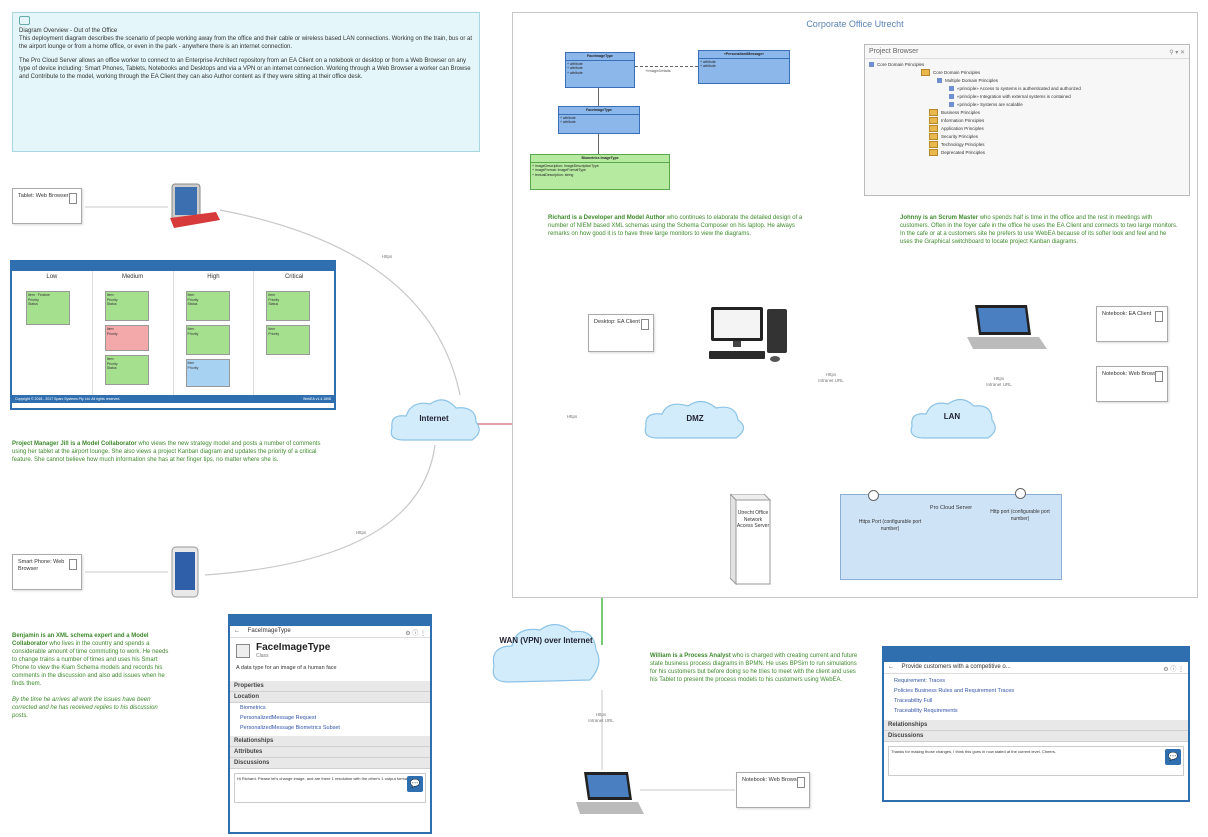  I want to click on desktop-computer-icon, so click(748, 334).